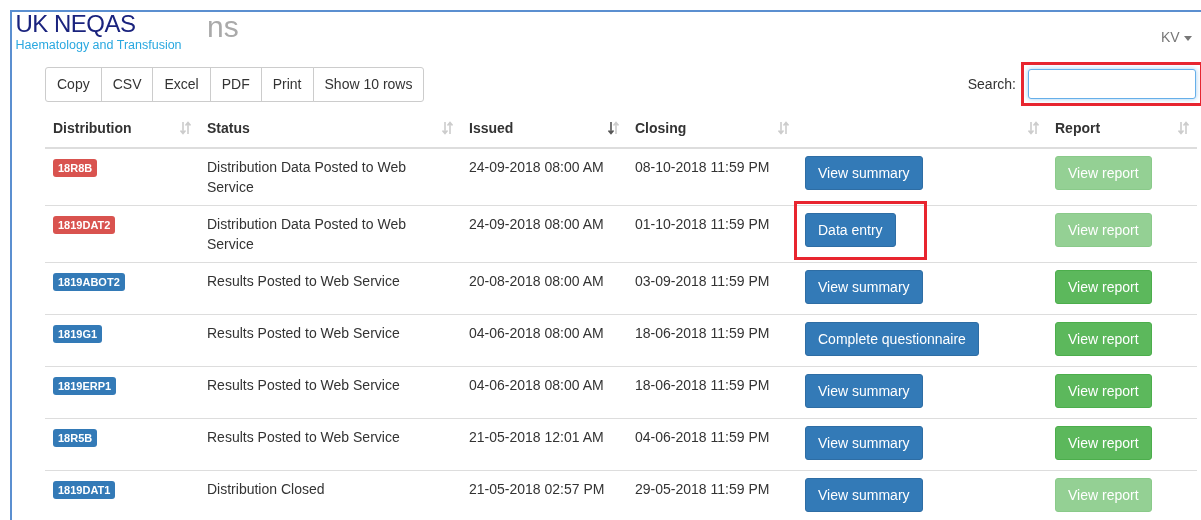  I want to click on action-button: Data entry, so click(850, 229).